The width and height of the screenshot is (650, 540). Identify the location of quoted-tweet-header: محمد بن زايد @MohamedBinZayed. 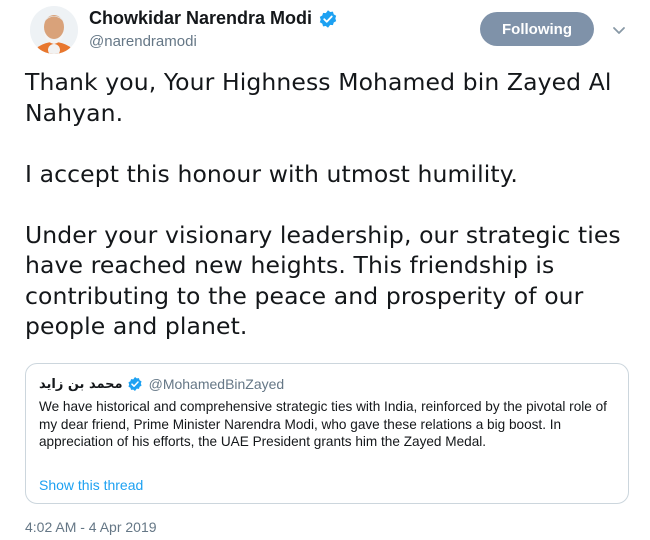
(161, 384).